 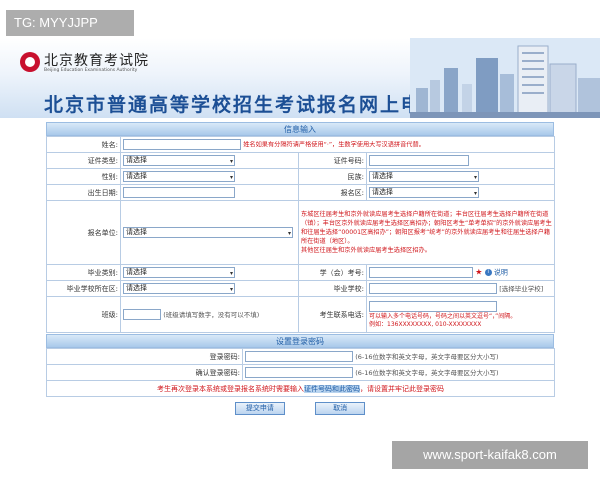 What do you see at coordinates (299, 357) in the screenshot?
I see `password-input` at bounding box center [299, 357].